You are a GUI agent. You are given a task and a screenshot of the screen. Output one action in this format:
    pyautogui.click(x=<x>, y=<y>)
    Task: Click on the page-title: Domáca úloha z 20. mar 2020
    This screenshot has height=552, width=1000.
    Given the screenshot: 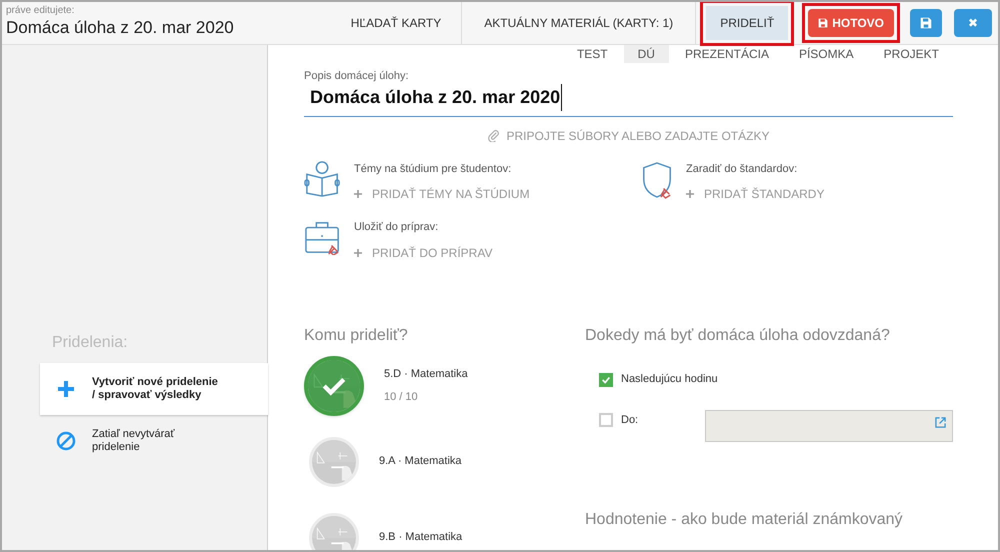 What is the action you would take?
    pyautogui.click(x=120, y=28)
    